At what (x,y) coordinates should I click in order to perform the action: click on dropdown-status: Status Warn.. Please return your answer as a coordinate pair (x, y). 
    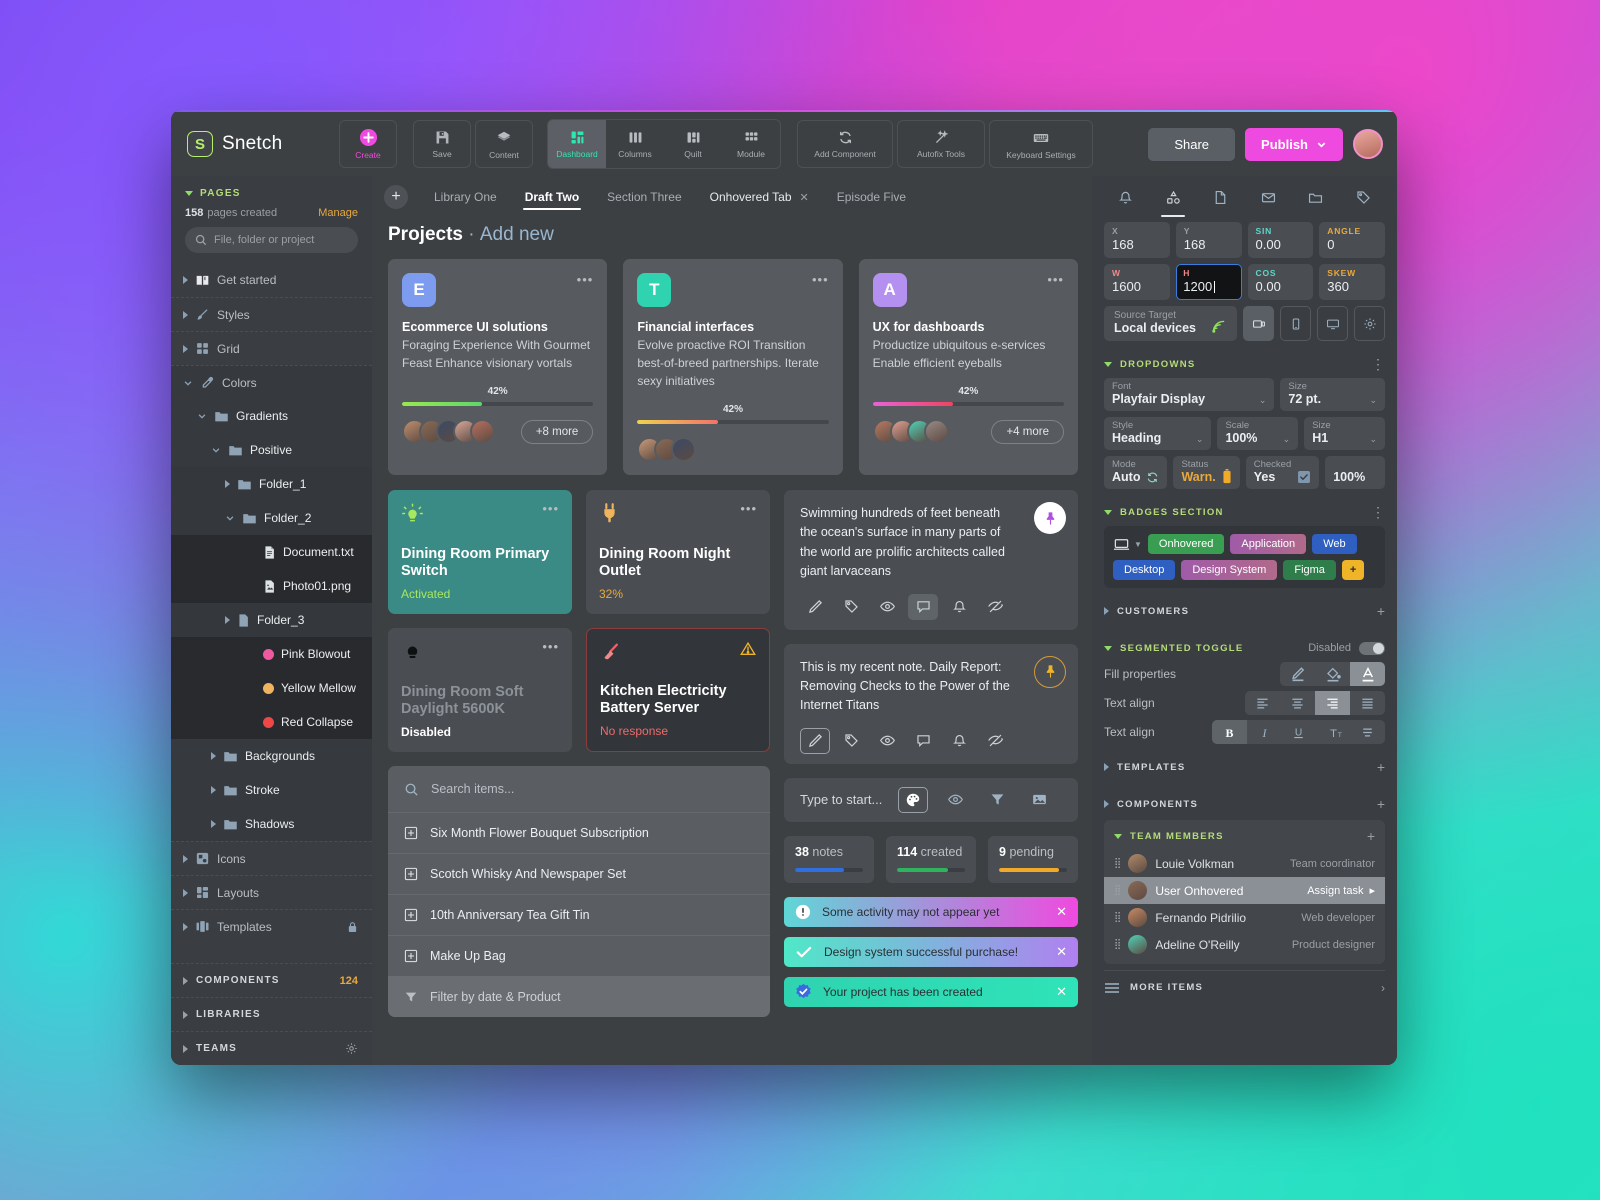
    Looking at the image, I should click on (1206, 472).